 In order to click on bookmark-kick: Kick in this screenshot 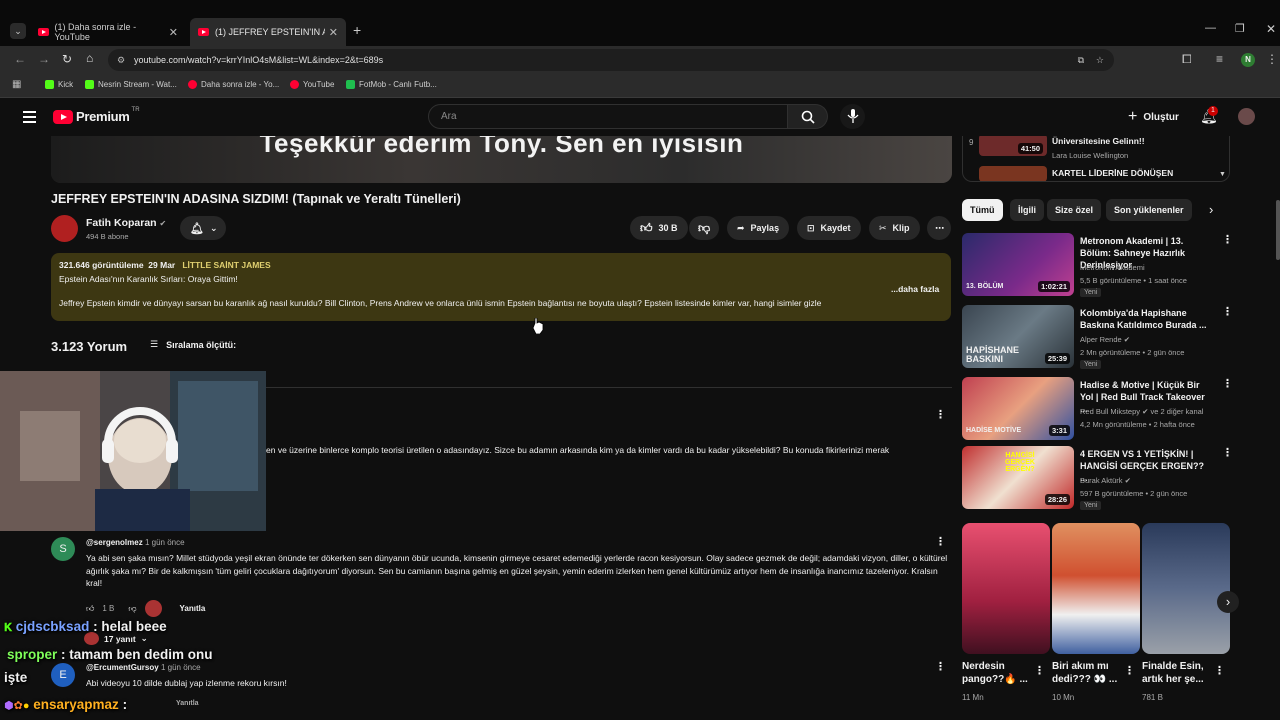, I will do `click(59, 84)`.